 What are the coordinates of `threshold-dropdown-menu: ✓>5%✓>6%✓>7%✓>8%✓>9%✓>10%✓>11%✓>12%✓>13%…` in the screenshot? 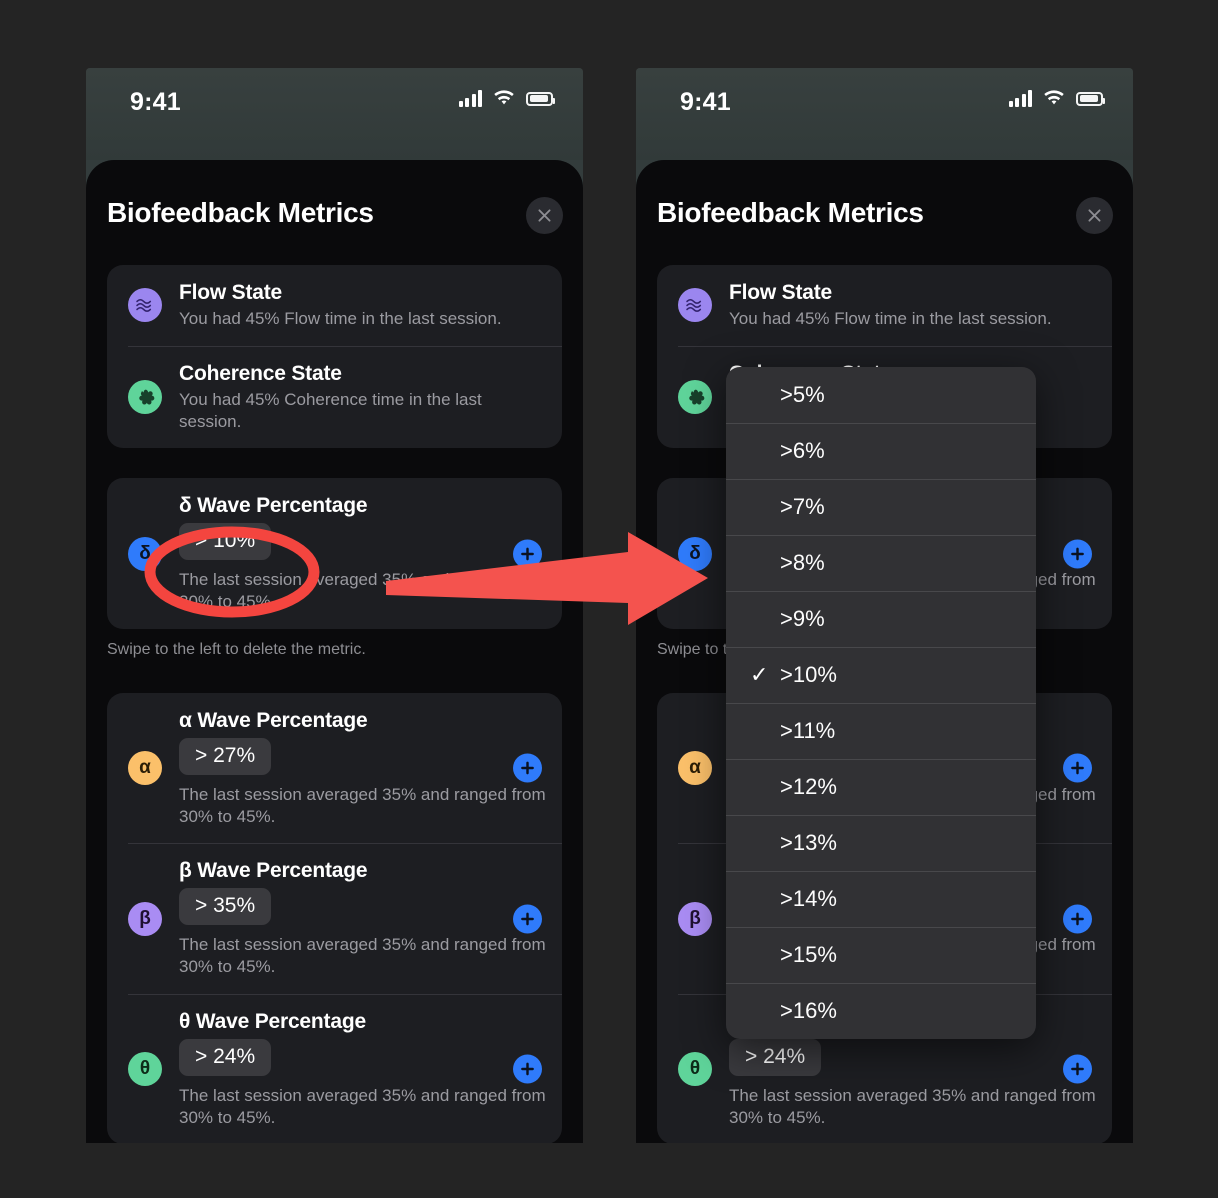 It's located at (881, 703).